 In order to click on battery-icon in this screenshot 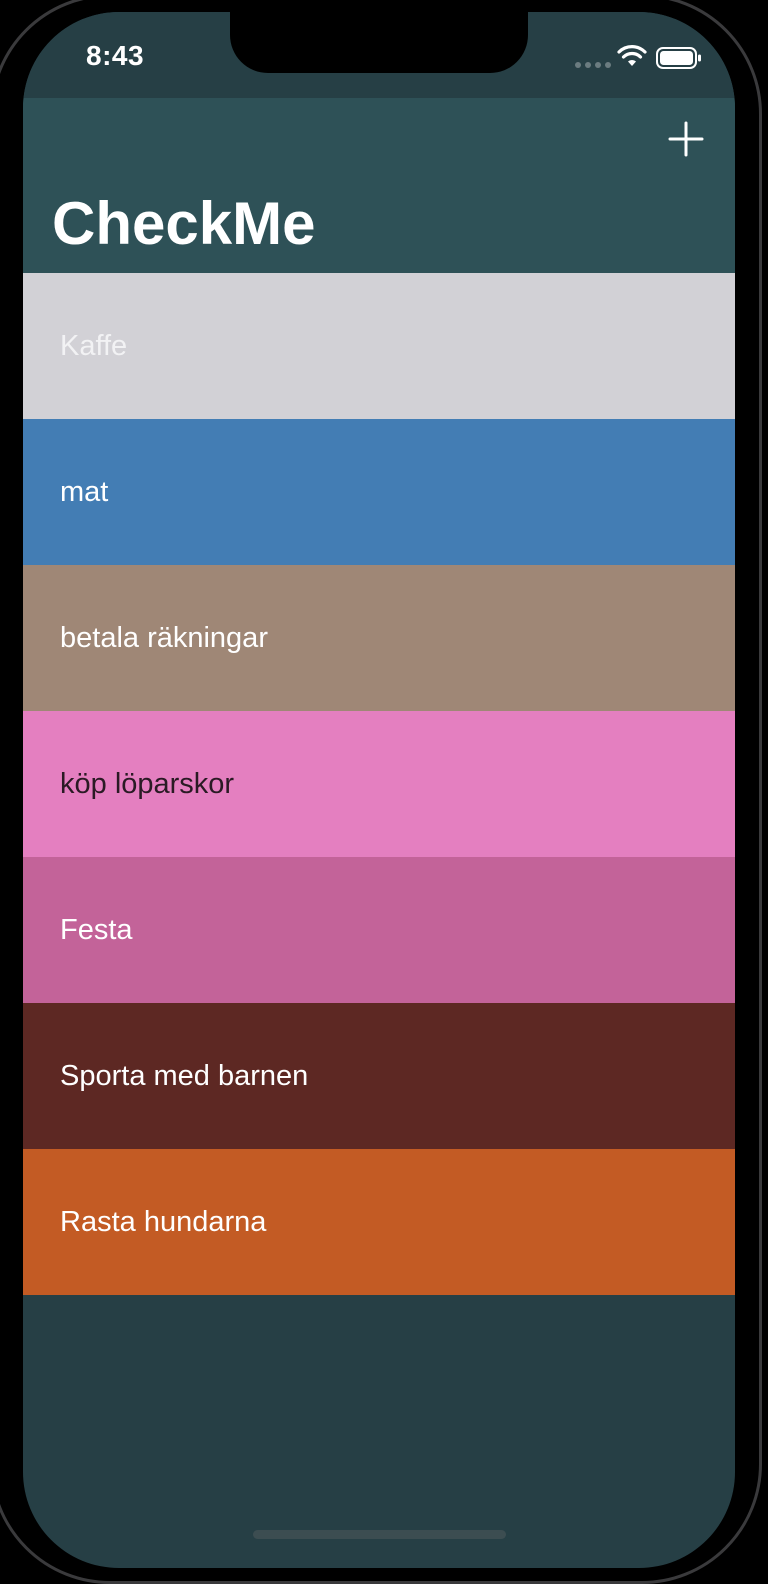, I will do `click(678, 58)`.